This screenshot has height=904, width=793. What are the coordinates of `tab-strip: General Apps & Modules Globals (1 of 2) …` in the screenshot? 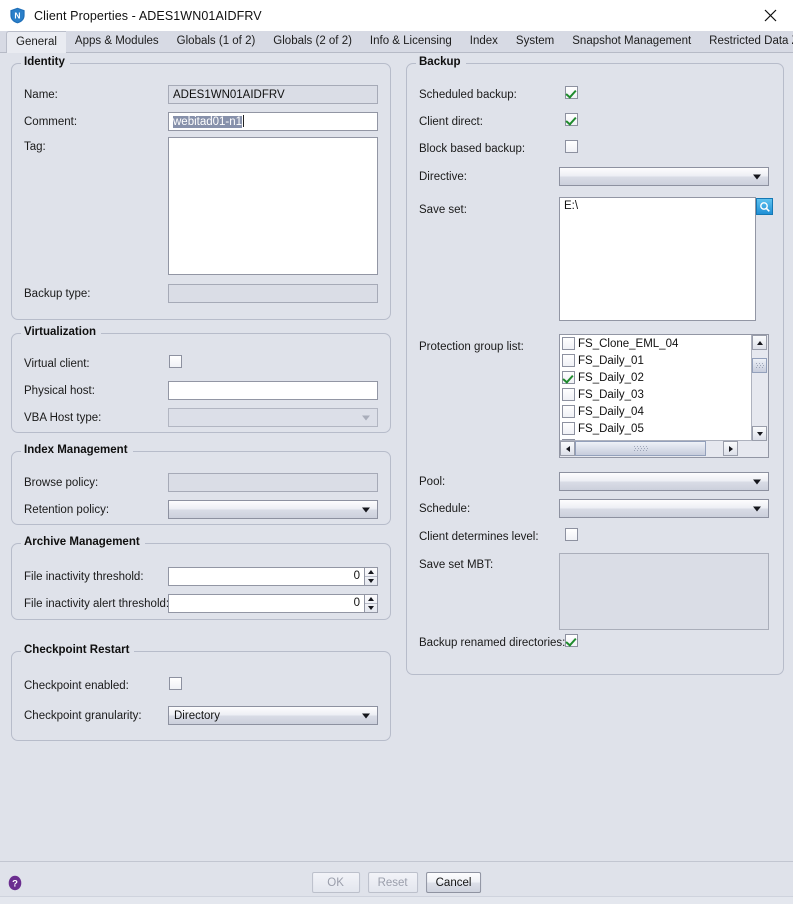 It's located at (396, 42).